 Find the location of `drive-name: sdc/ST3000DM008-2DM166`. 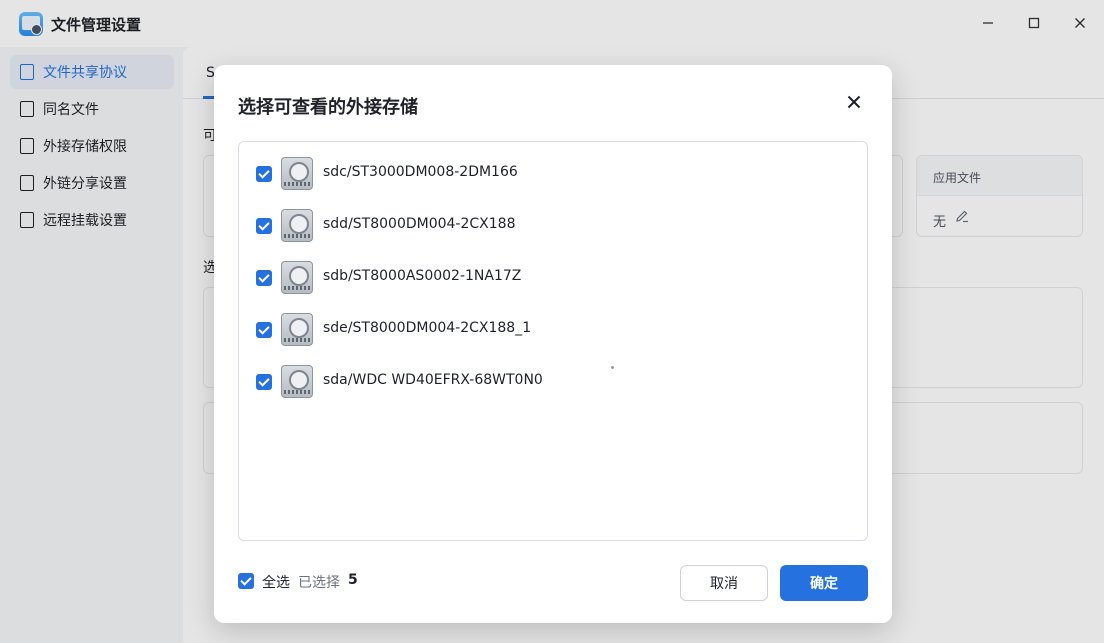

drive-name: sdc/ST3000DM008-2DM166 is located at coordinates (420, 172).